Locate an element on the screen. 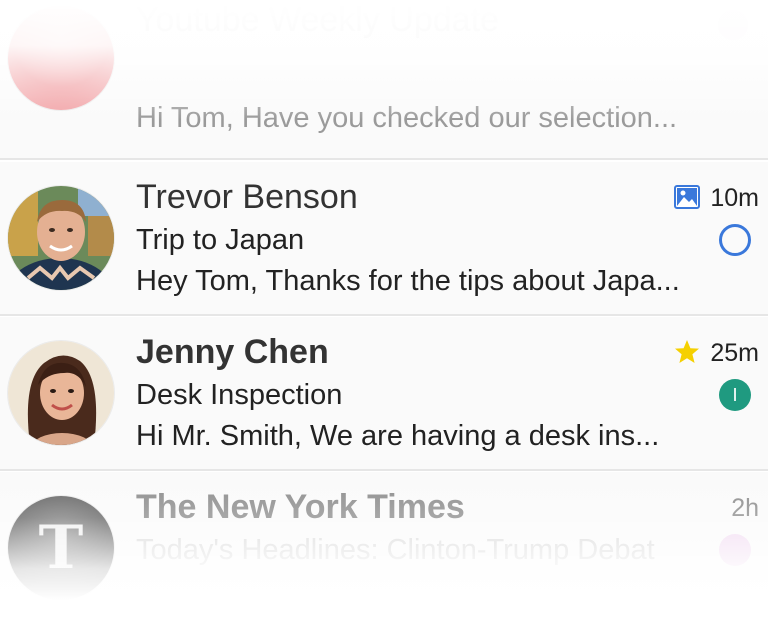 The height and width of the screenshot is (629, 768). email-sender: The New York Times is located at coordinates (300, 507).